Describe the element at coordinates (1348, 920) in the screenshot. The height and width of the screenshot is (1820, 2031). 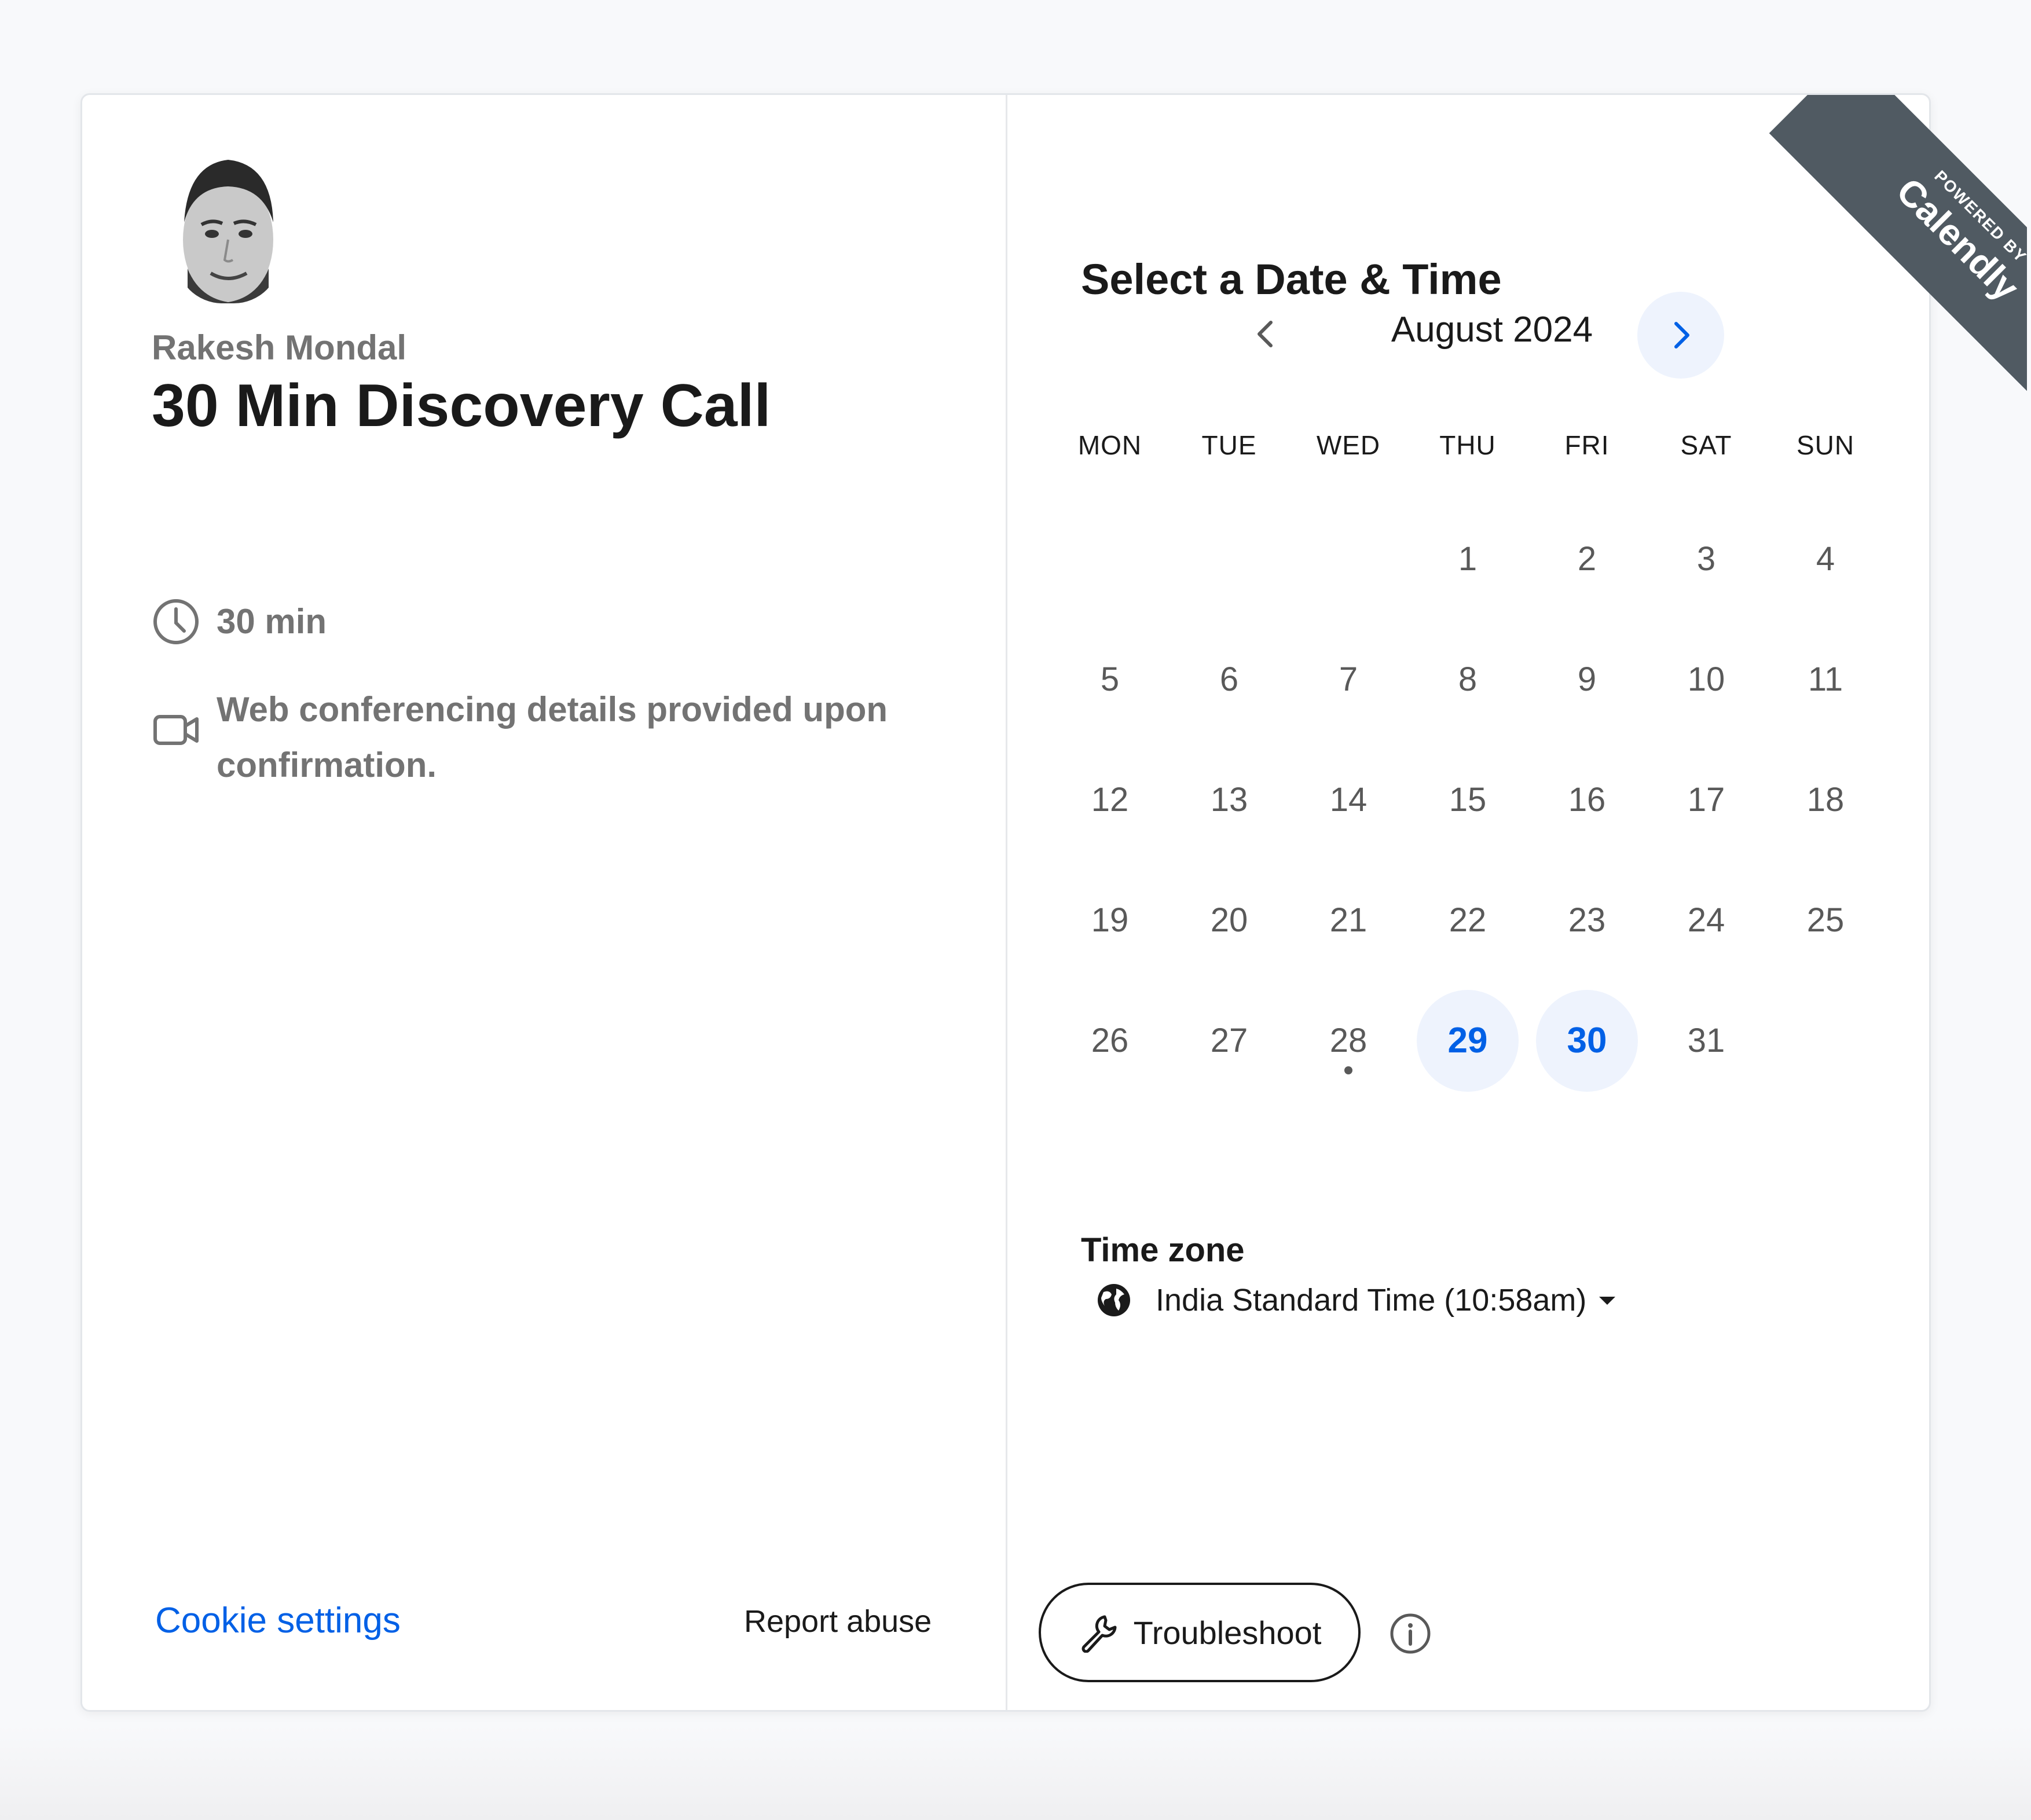
I see `calendar-day-21: 21` at that location.